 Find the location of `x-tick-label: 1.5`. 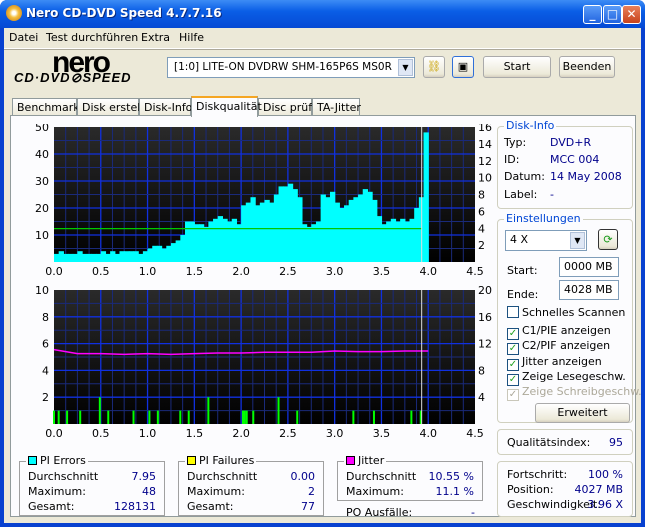

x-tick-label: 1.5 is located at coordinates (195, 271).